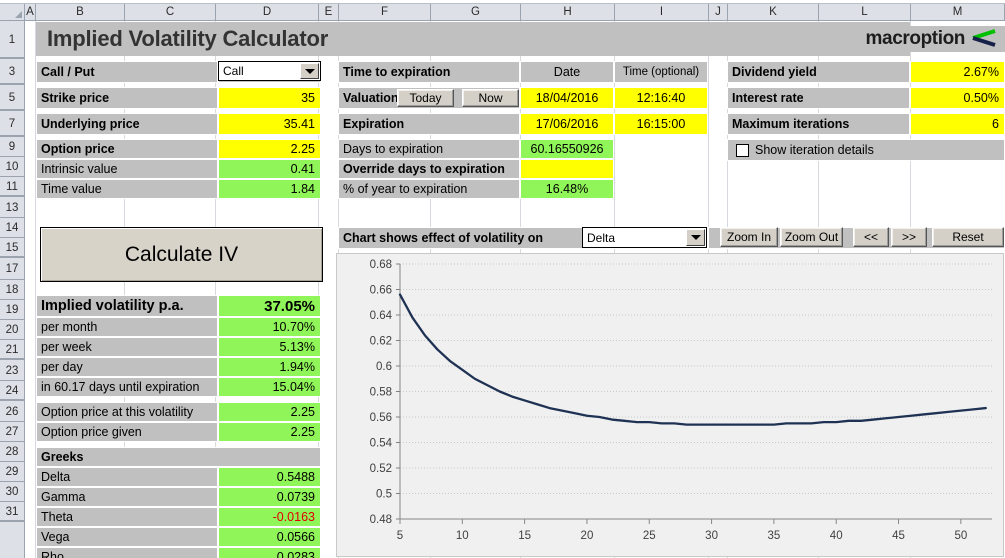 The image size is (1005, 558). Describe the element at coordinates (818, 124) in the screenshot. I see `maximum-iterations-label: Maximum iterations` at that location.